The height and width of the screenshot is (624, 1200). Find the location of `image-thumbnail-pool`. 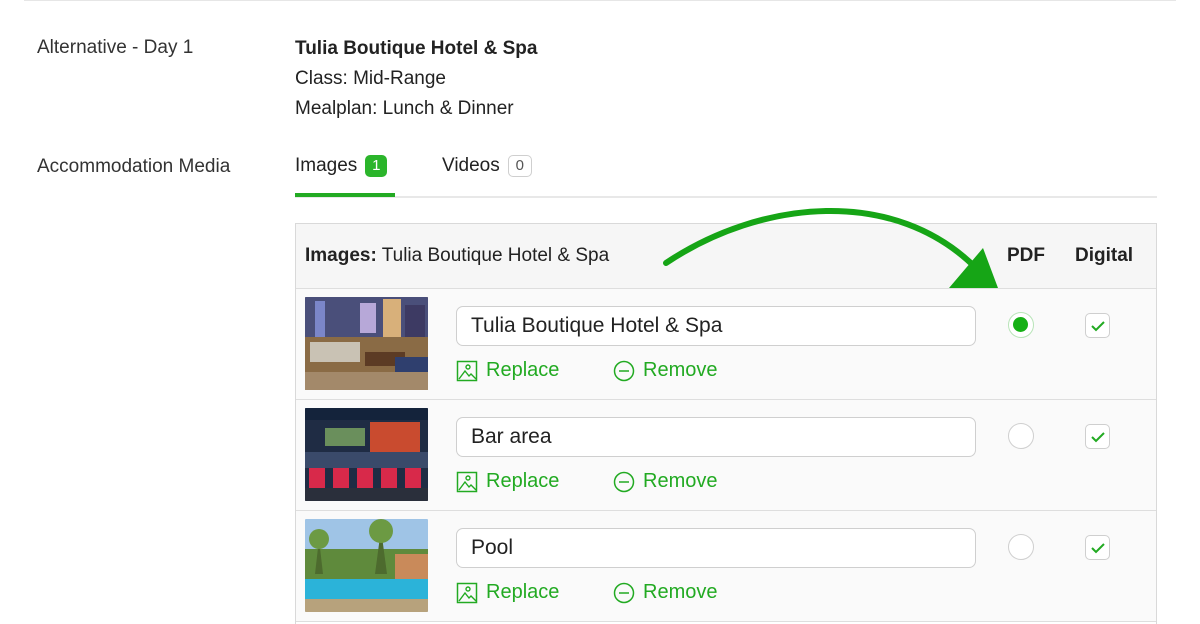

image-thumbnail-pool is located at coordinates (366, 565).